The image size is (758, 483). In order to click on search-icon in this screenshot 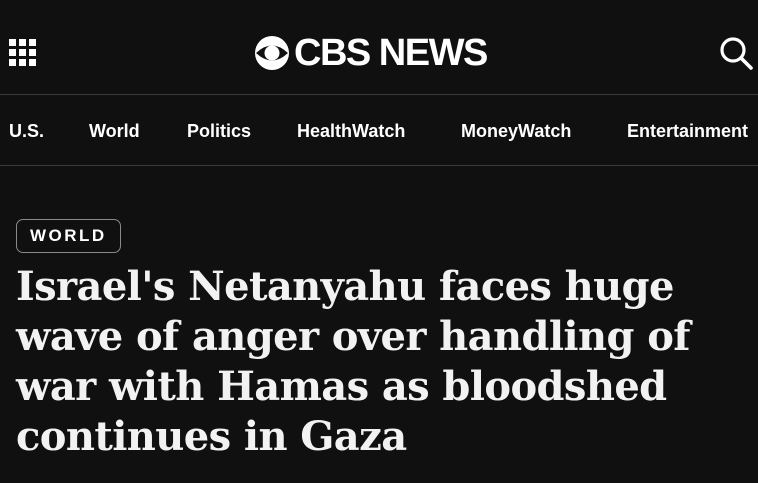, I will do `click(736, 53)`.